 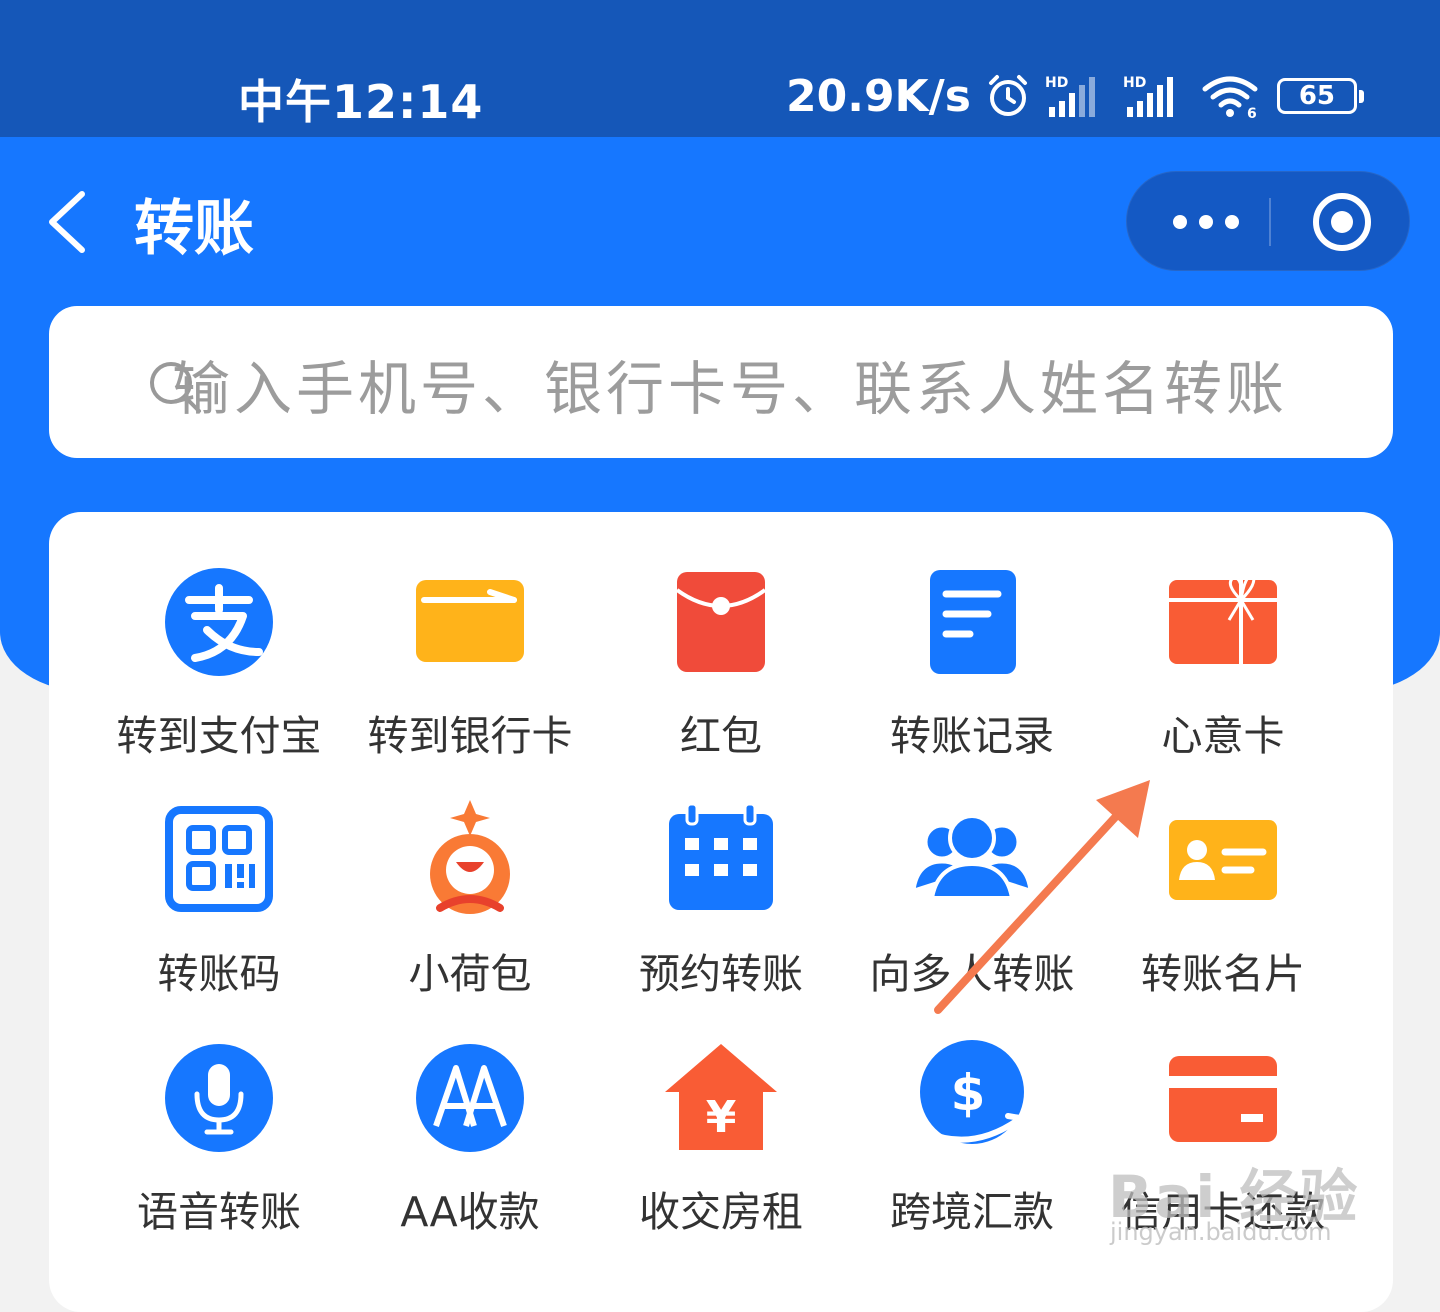 What do you see at coordinates (721, 1212) in the screenshot?
I see `grid-item-label: 收交房租` at bounding box center [721, 1212].